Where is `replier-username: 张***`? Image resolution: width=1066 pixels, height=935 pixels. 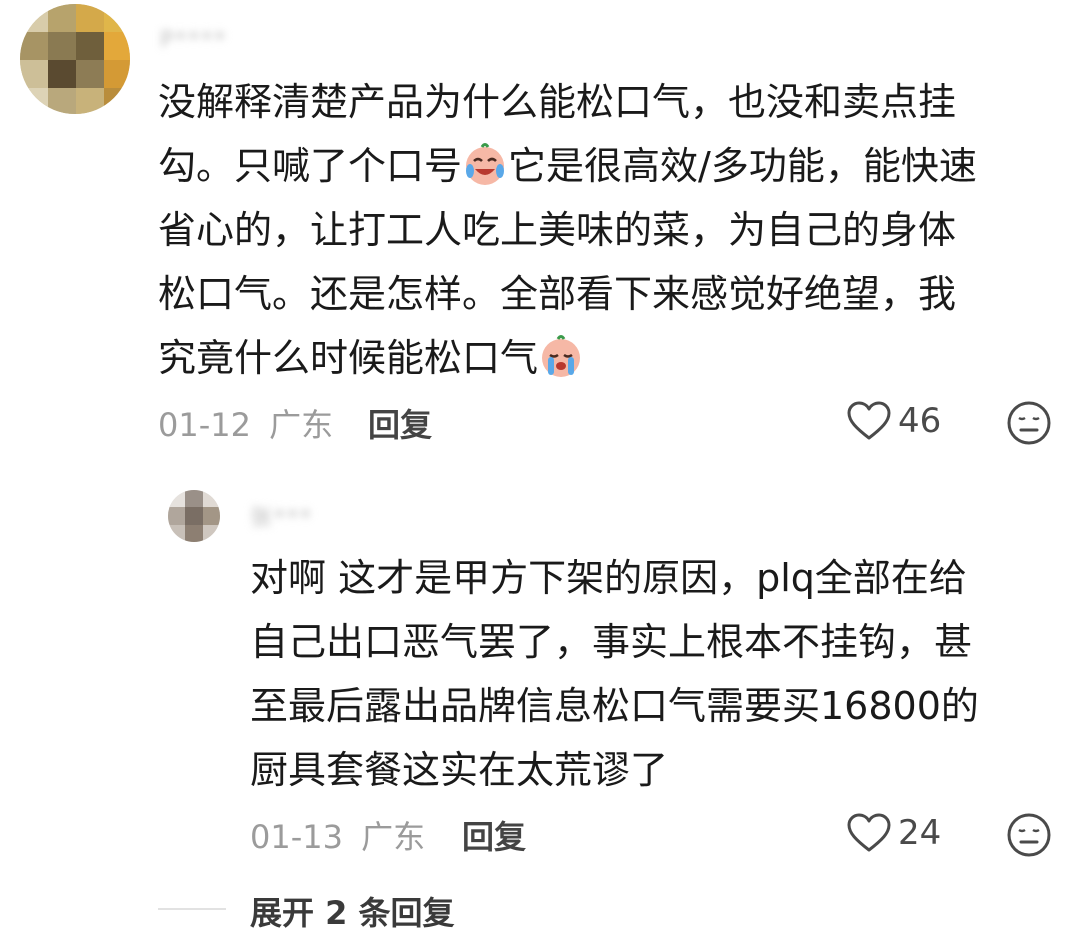 replier-username: 张*** is located at coordinates (281, 516).